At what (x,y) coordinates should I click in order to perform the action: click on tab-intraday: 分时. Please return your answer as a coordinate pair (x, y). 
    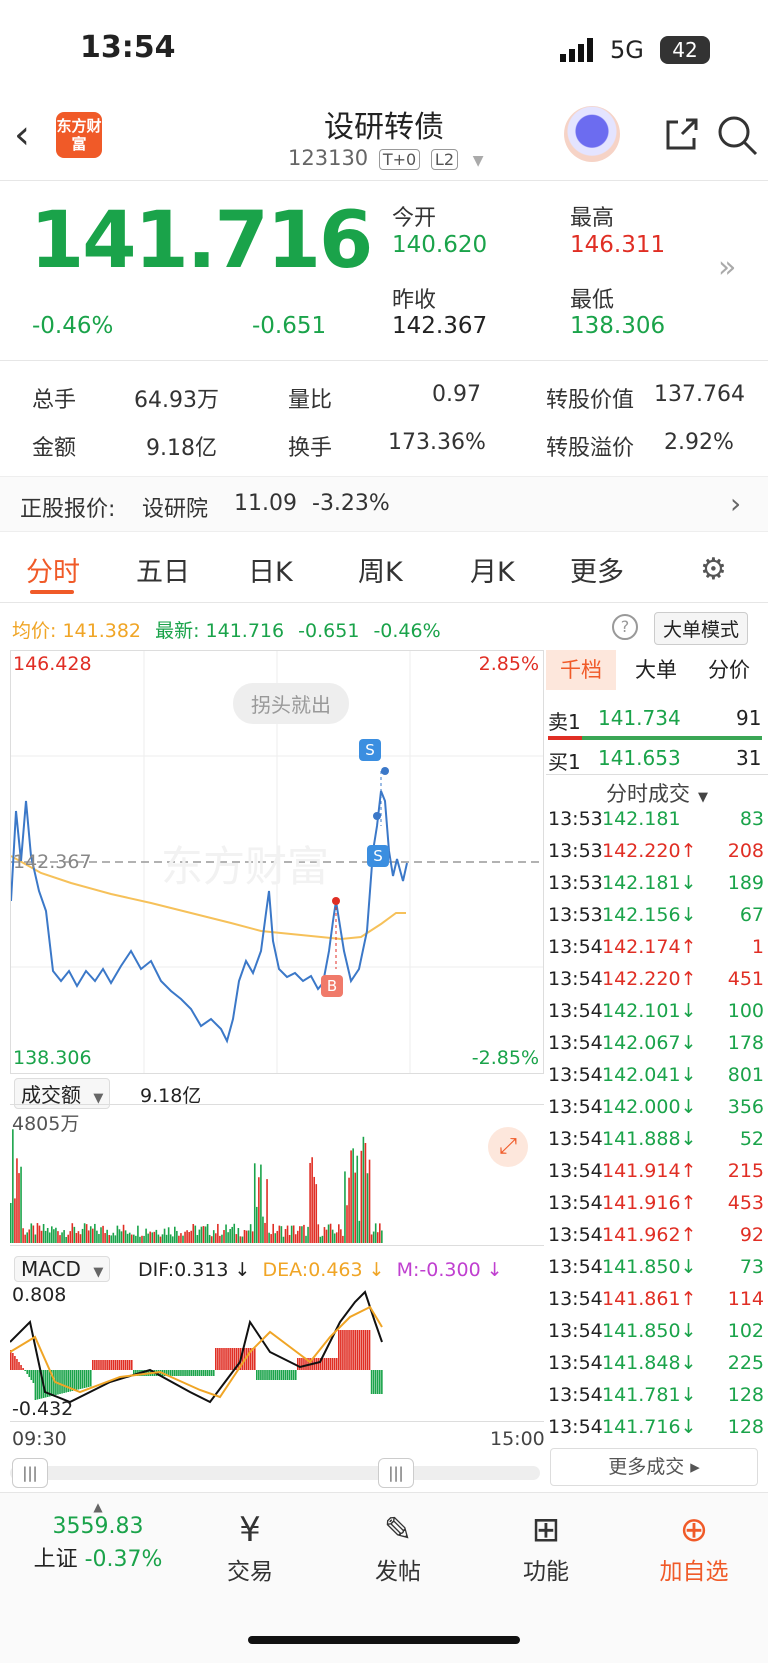
    Looking at the image, I should click on (53, 569).